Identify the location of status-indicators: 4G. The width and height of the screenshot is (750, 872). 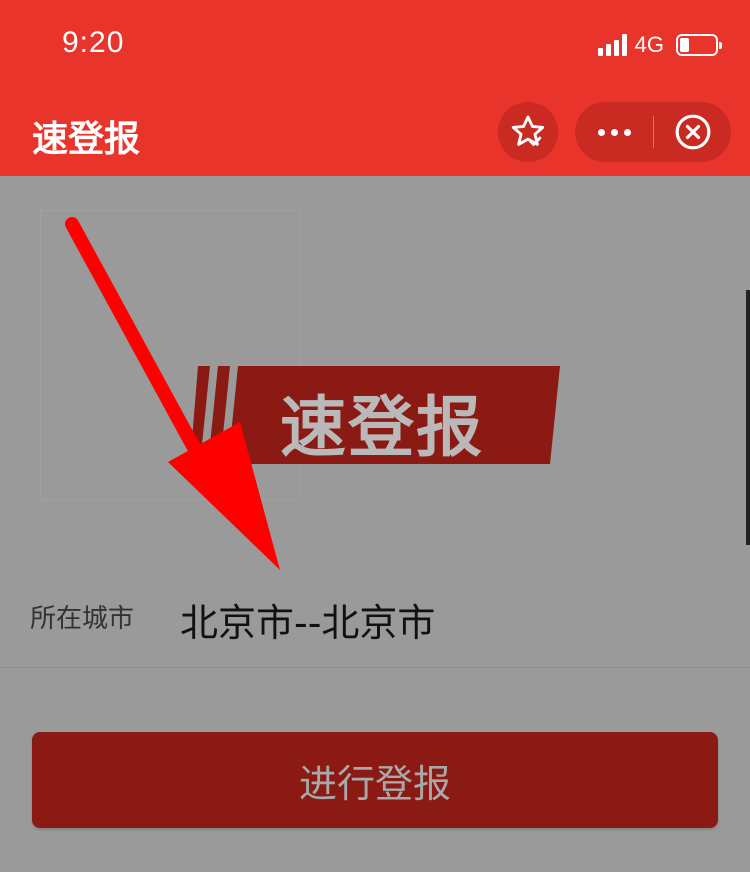
(659, 45).